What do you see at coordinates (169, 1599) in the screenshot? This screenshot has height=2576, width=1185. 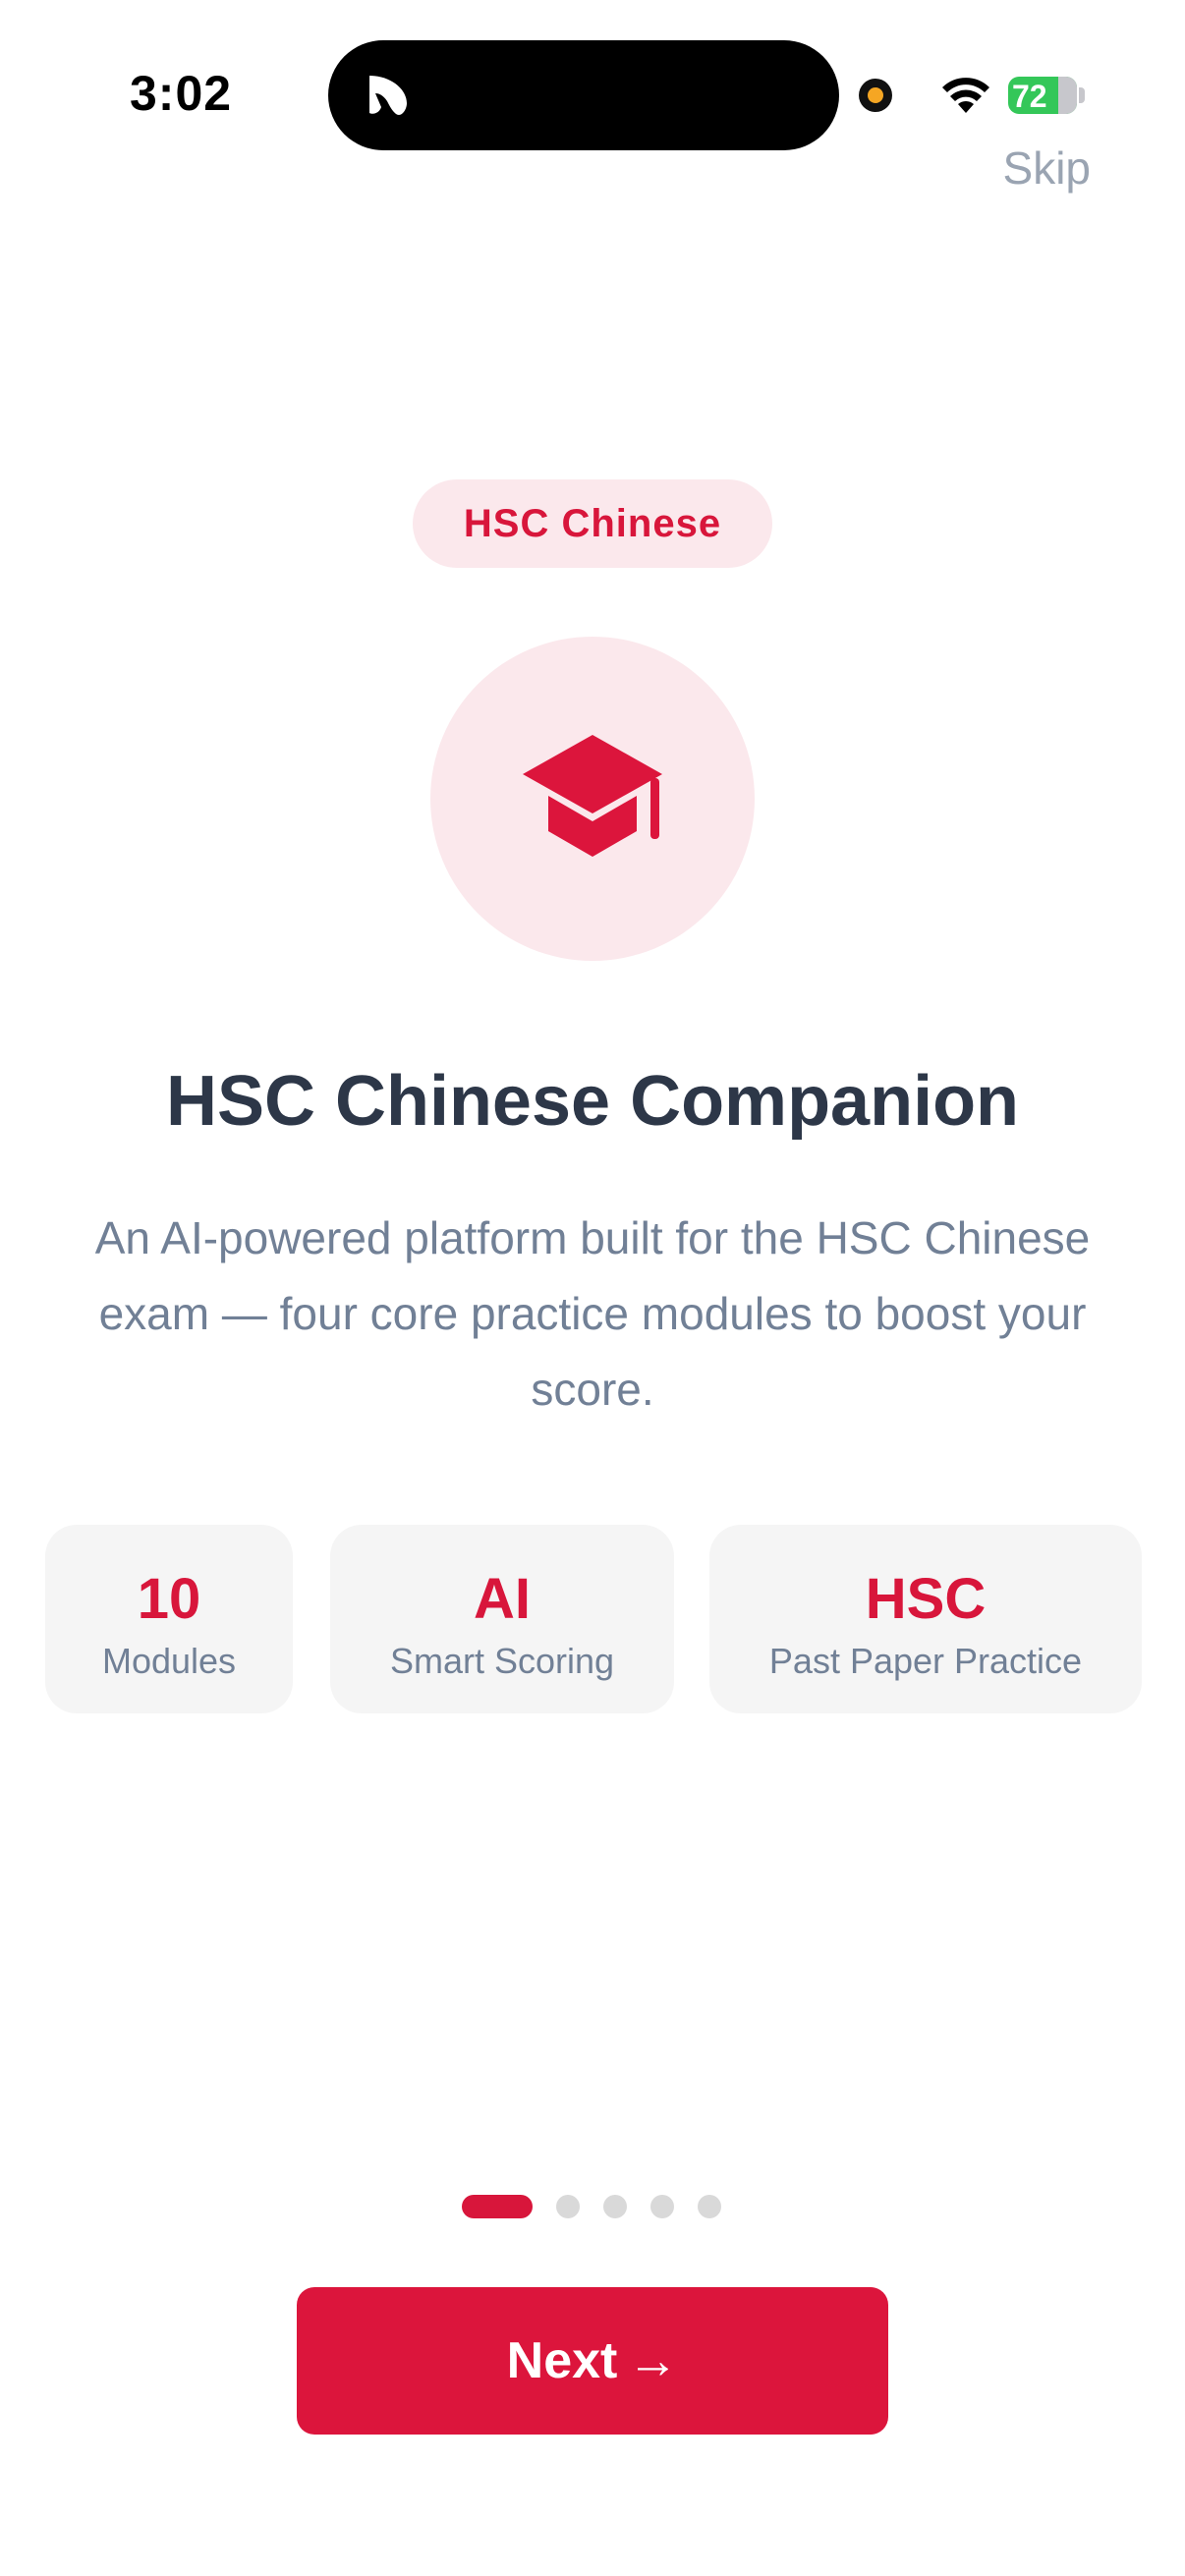 I see `stat-value: 10` at bounding box center [169, 1599].